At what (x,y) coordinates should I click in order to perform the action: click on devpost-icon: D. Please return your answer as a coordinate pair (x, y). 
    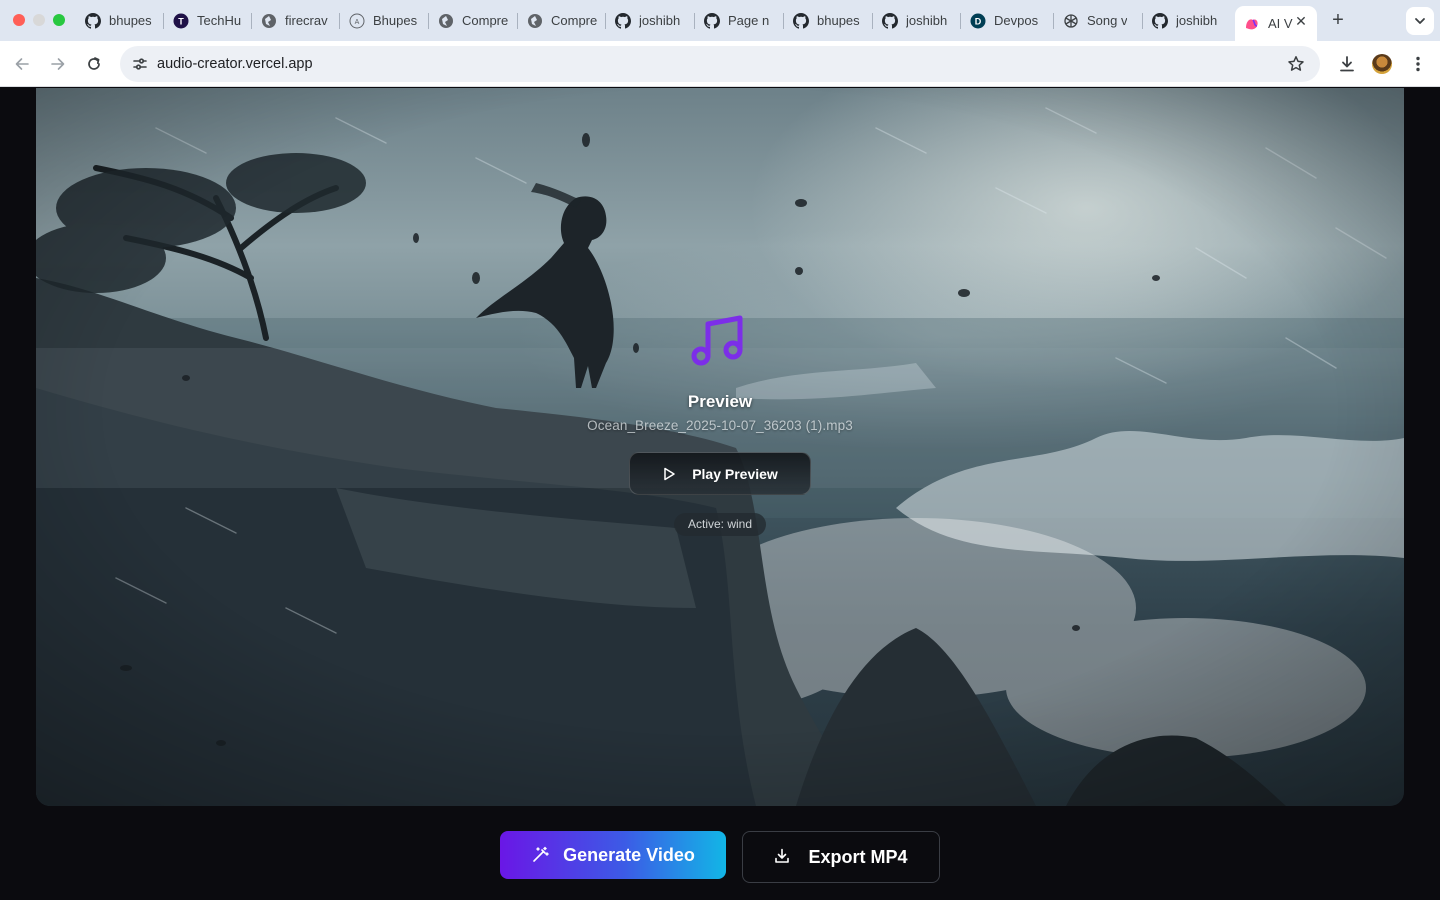
    Looking at the image, I should click on (978, 21).